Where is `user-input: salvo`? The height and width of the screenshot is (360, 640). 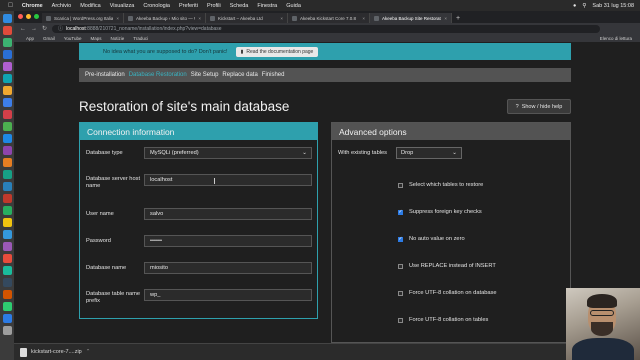 user-input: salvo is located at coordinates (228, 214).